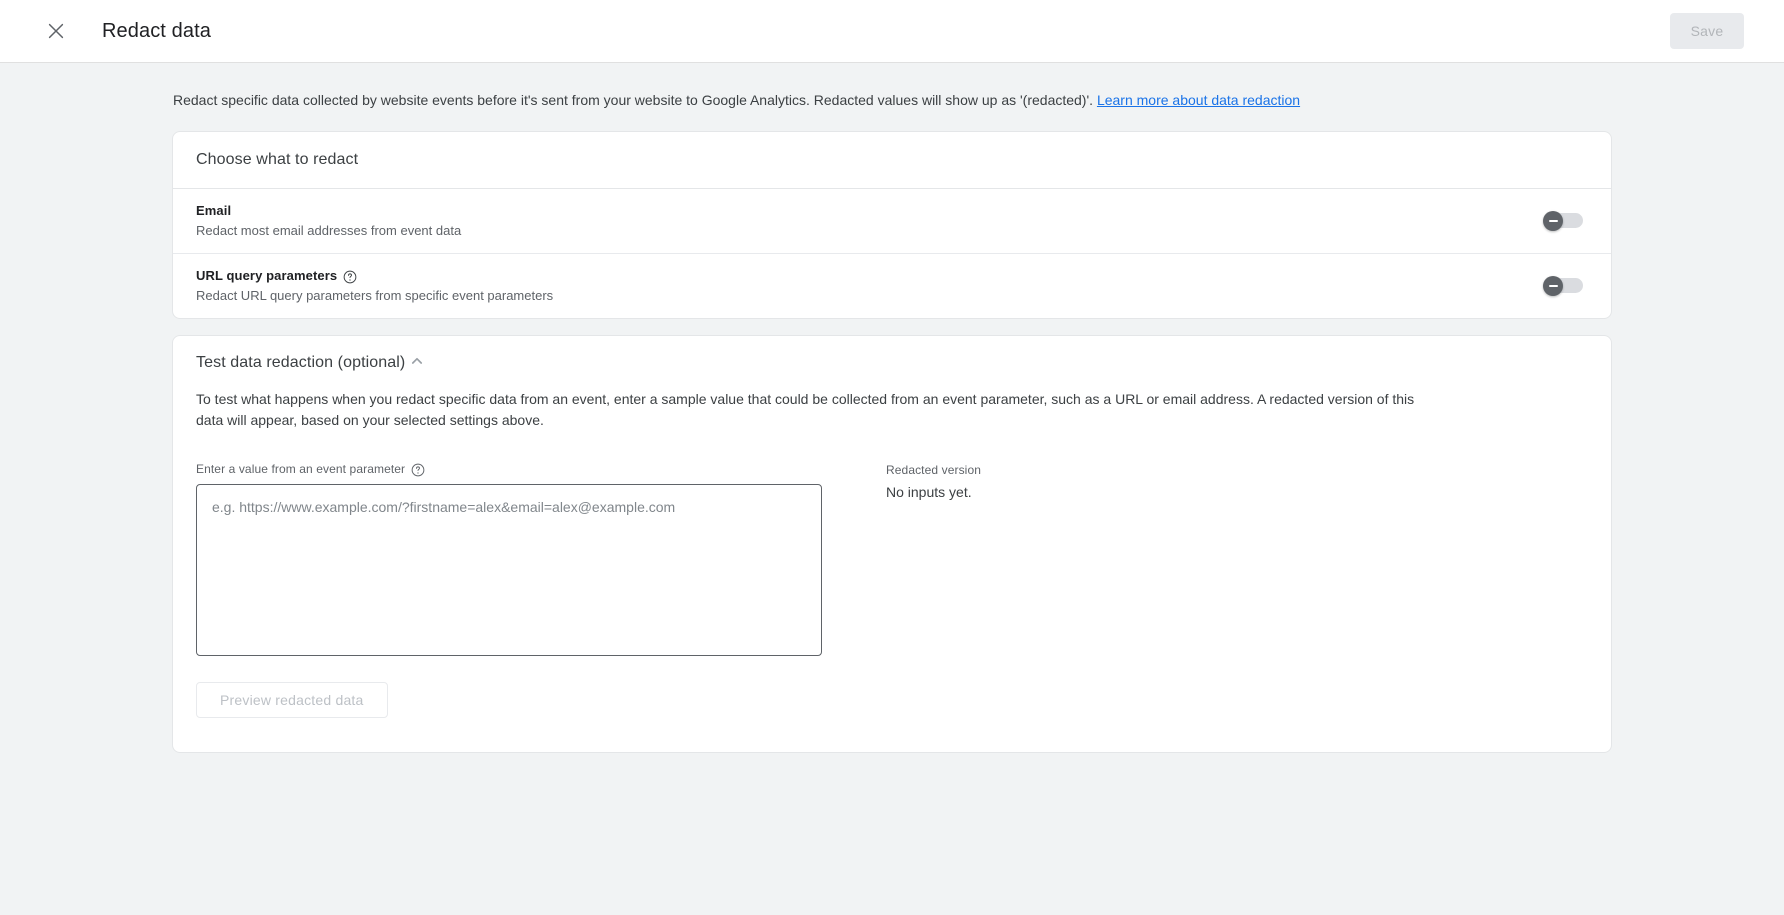  Describe the element at coordinates (929, 492) in the screenshot. I see `redacted-version-value: No inputs yet.` at that location.